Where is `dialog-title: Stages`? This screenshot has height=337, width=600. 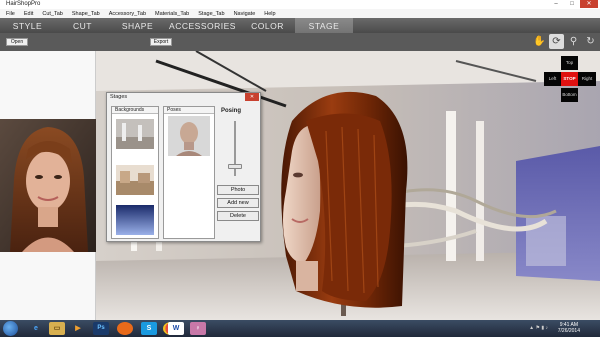
dialog-title: Stages is located at coordinates (119, 97).